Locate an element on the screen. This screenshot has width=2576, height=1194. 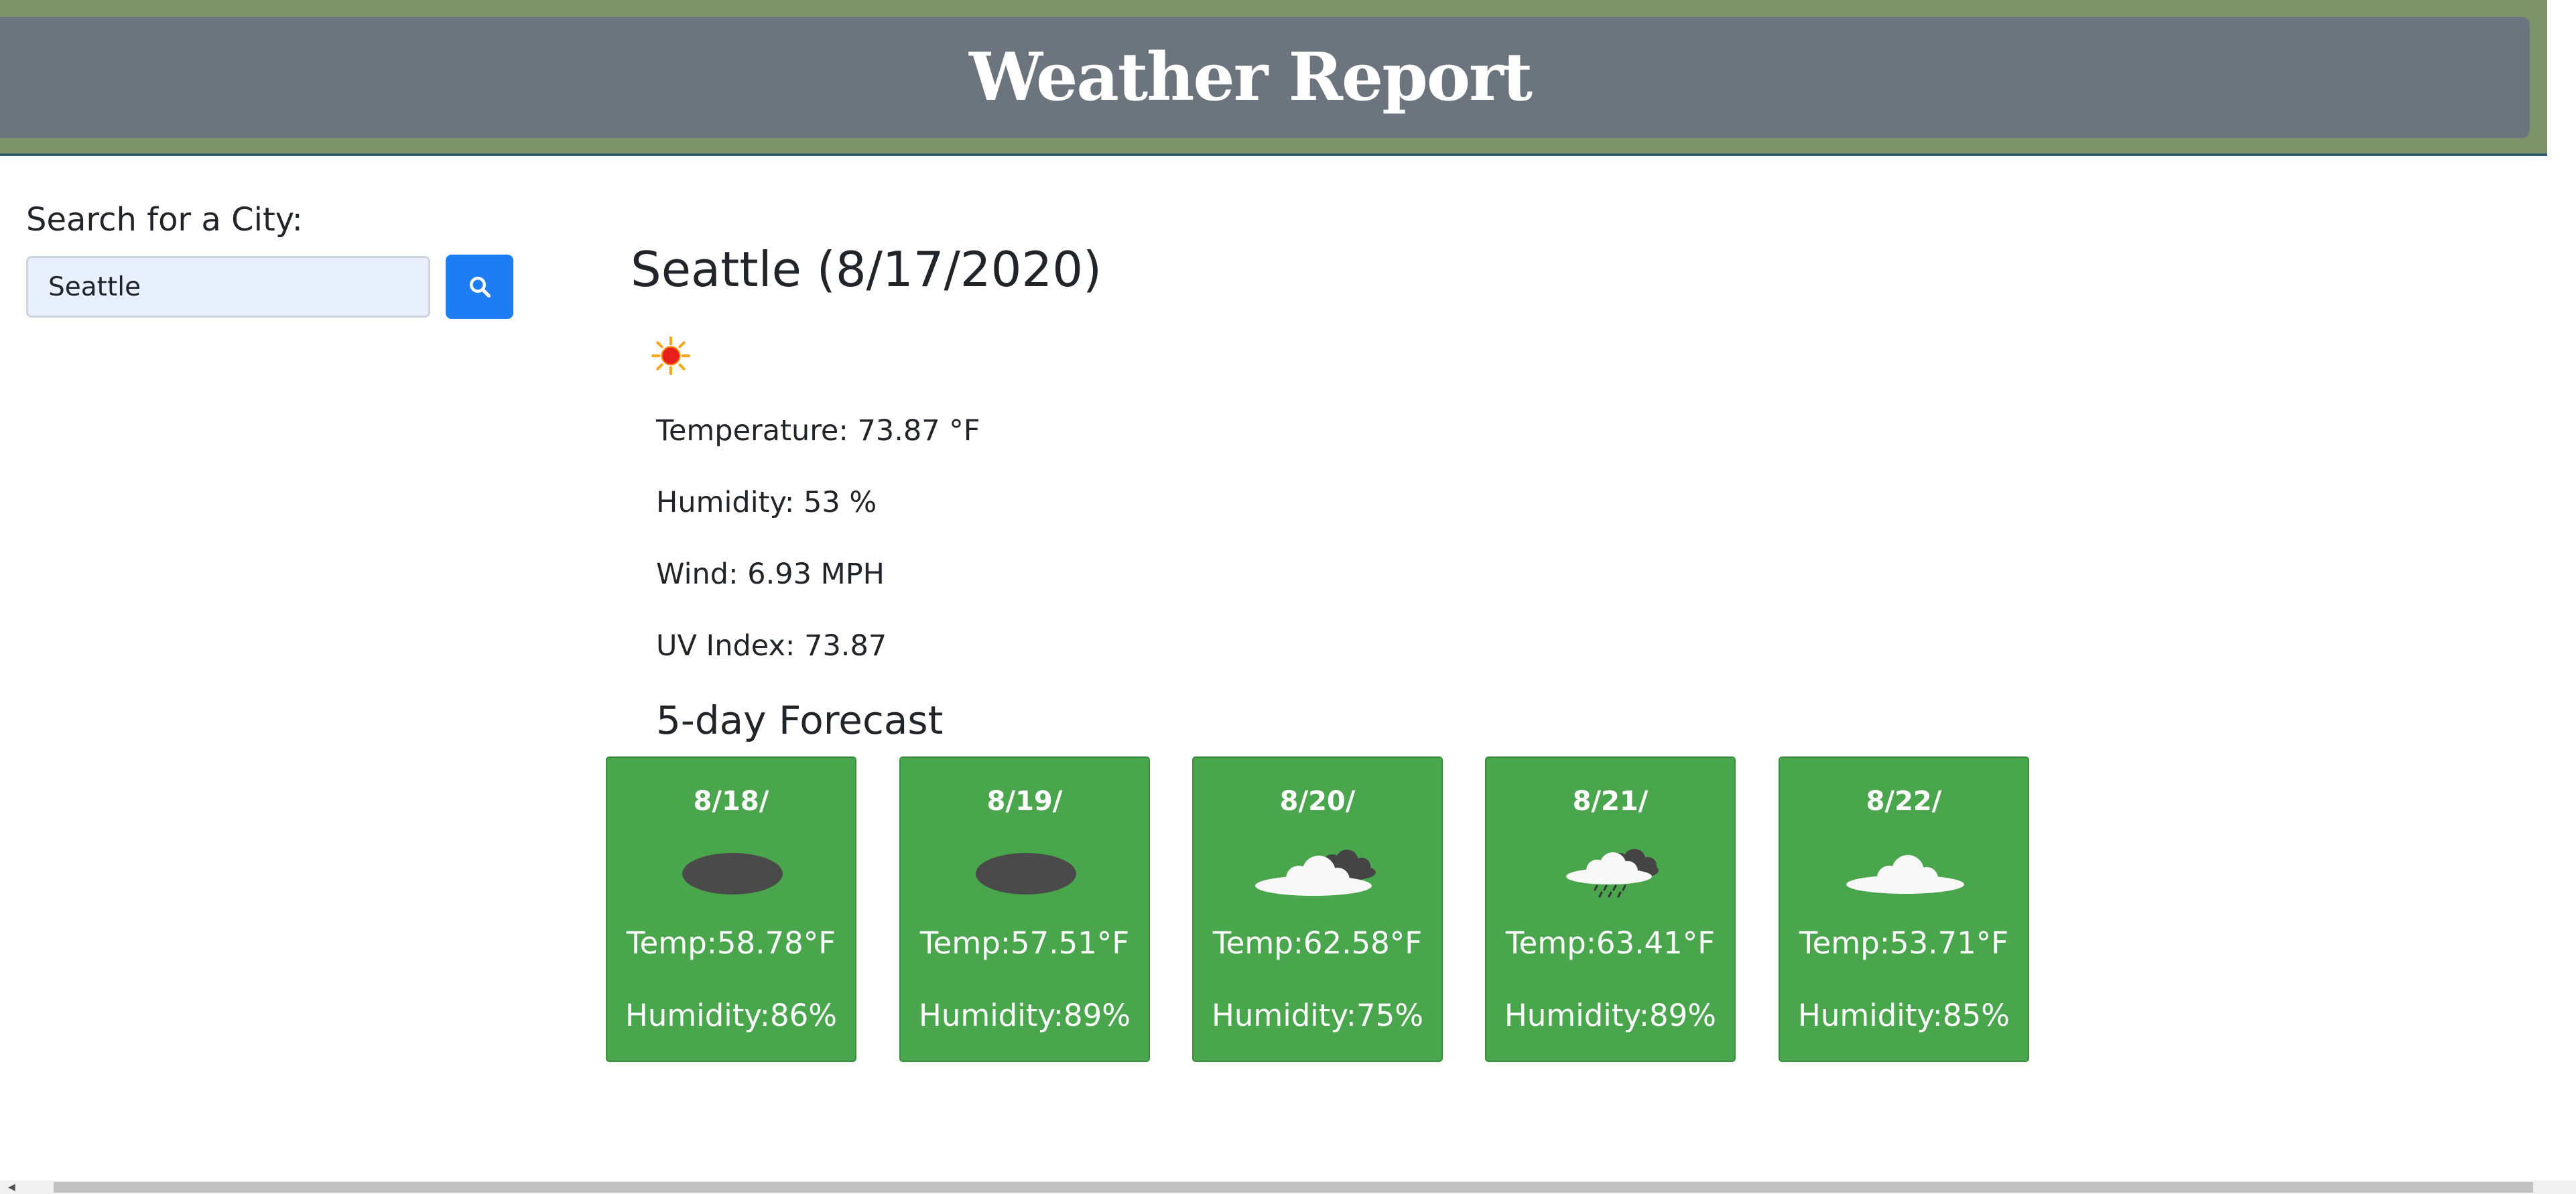
horizontal-scrollbar: ◀ is located at coordinates (1288, 1187).